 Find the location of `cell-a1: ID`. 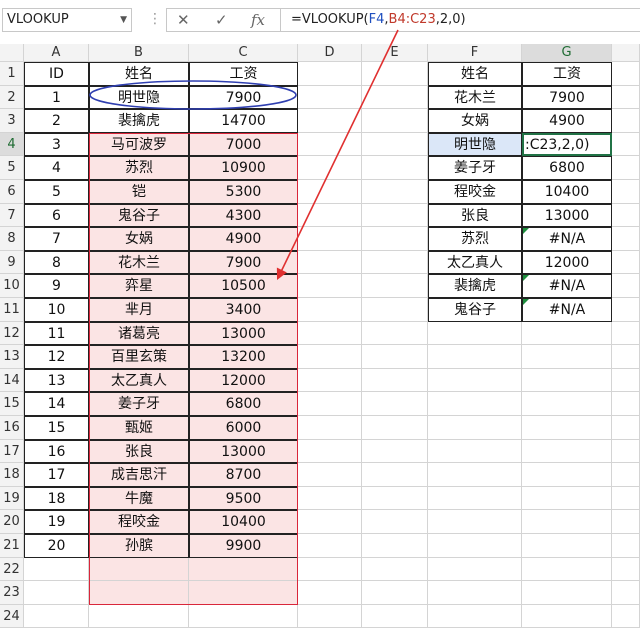

cell-a1: ID is located at coordinates (56, 74).